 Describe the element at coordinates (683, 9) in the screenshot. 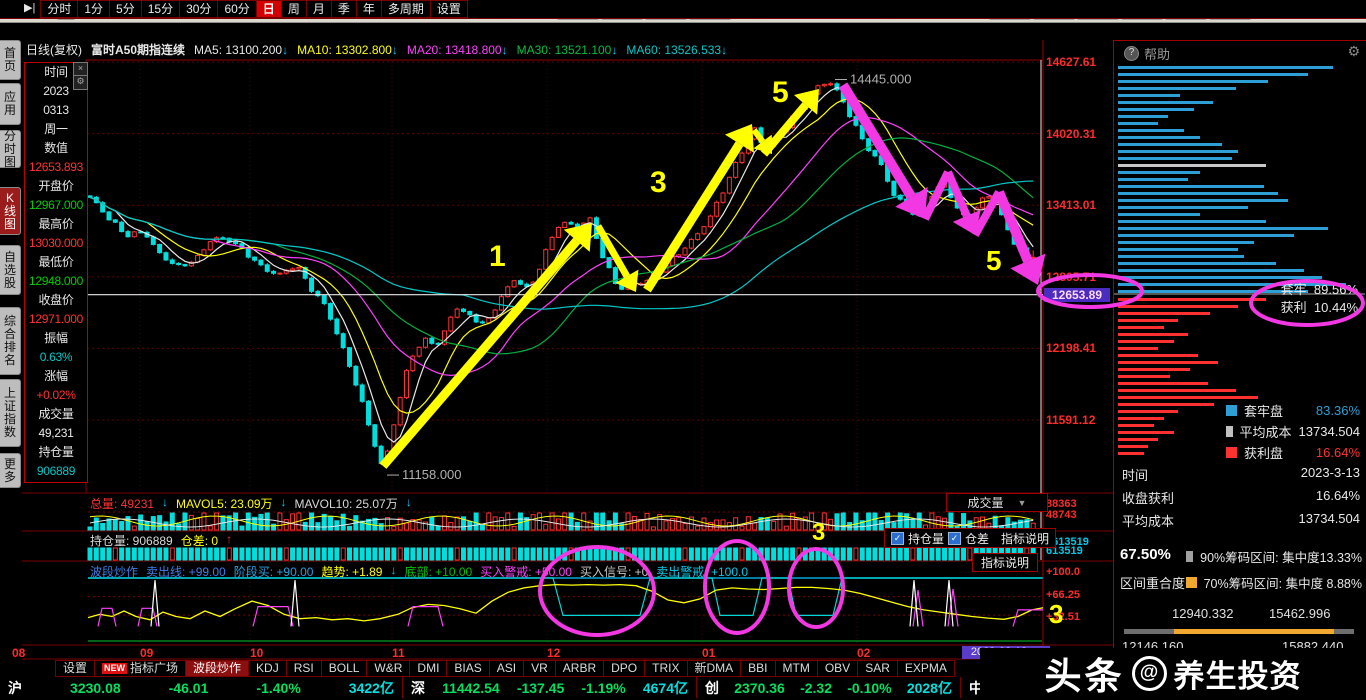

I see `timeframe-bar: ▶| 分时 1分 5分 15分 30分 60分日周月季年多周期 设置` at that location.